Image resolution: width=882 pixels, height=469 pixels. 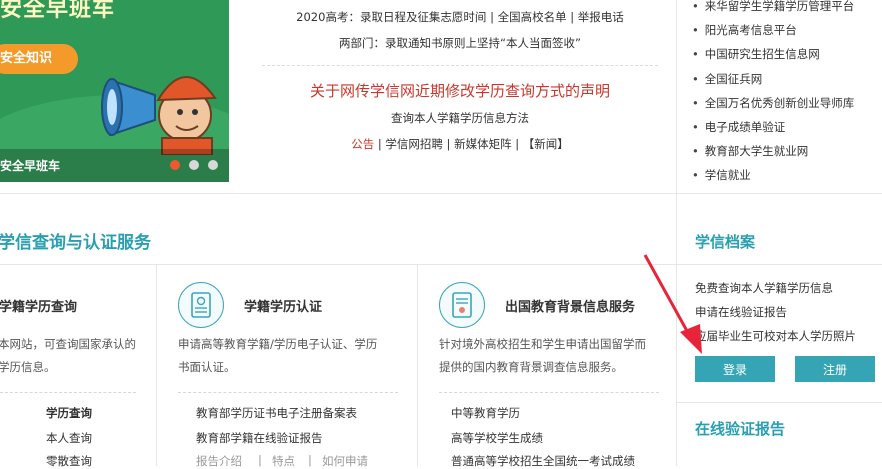 What do you see at coordinates (543, 461) in the screenshot?
I see `link-gaokao-scores: 普通高等学校招生全国统一考试成绩` at bounding box center [543, 461].